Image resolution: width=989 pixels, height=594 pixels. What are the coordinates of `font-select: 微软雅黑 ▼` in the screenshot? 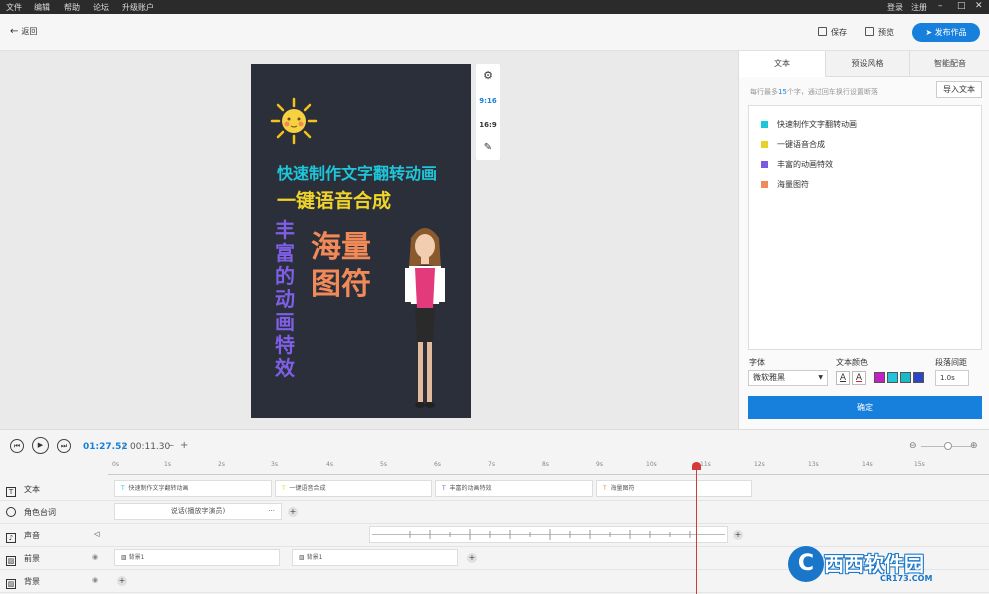 It's located at (788, 378).